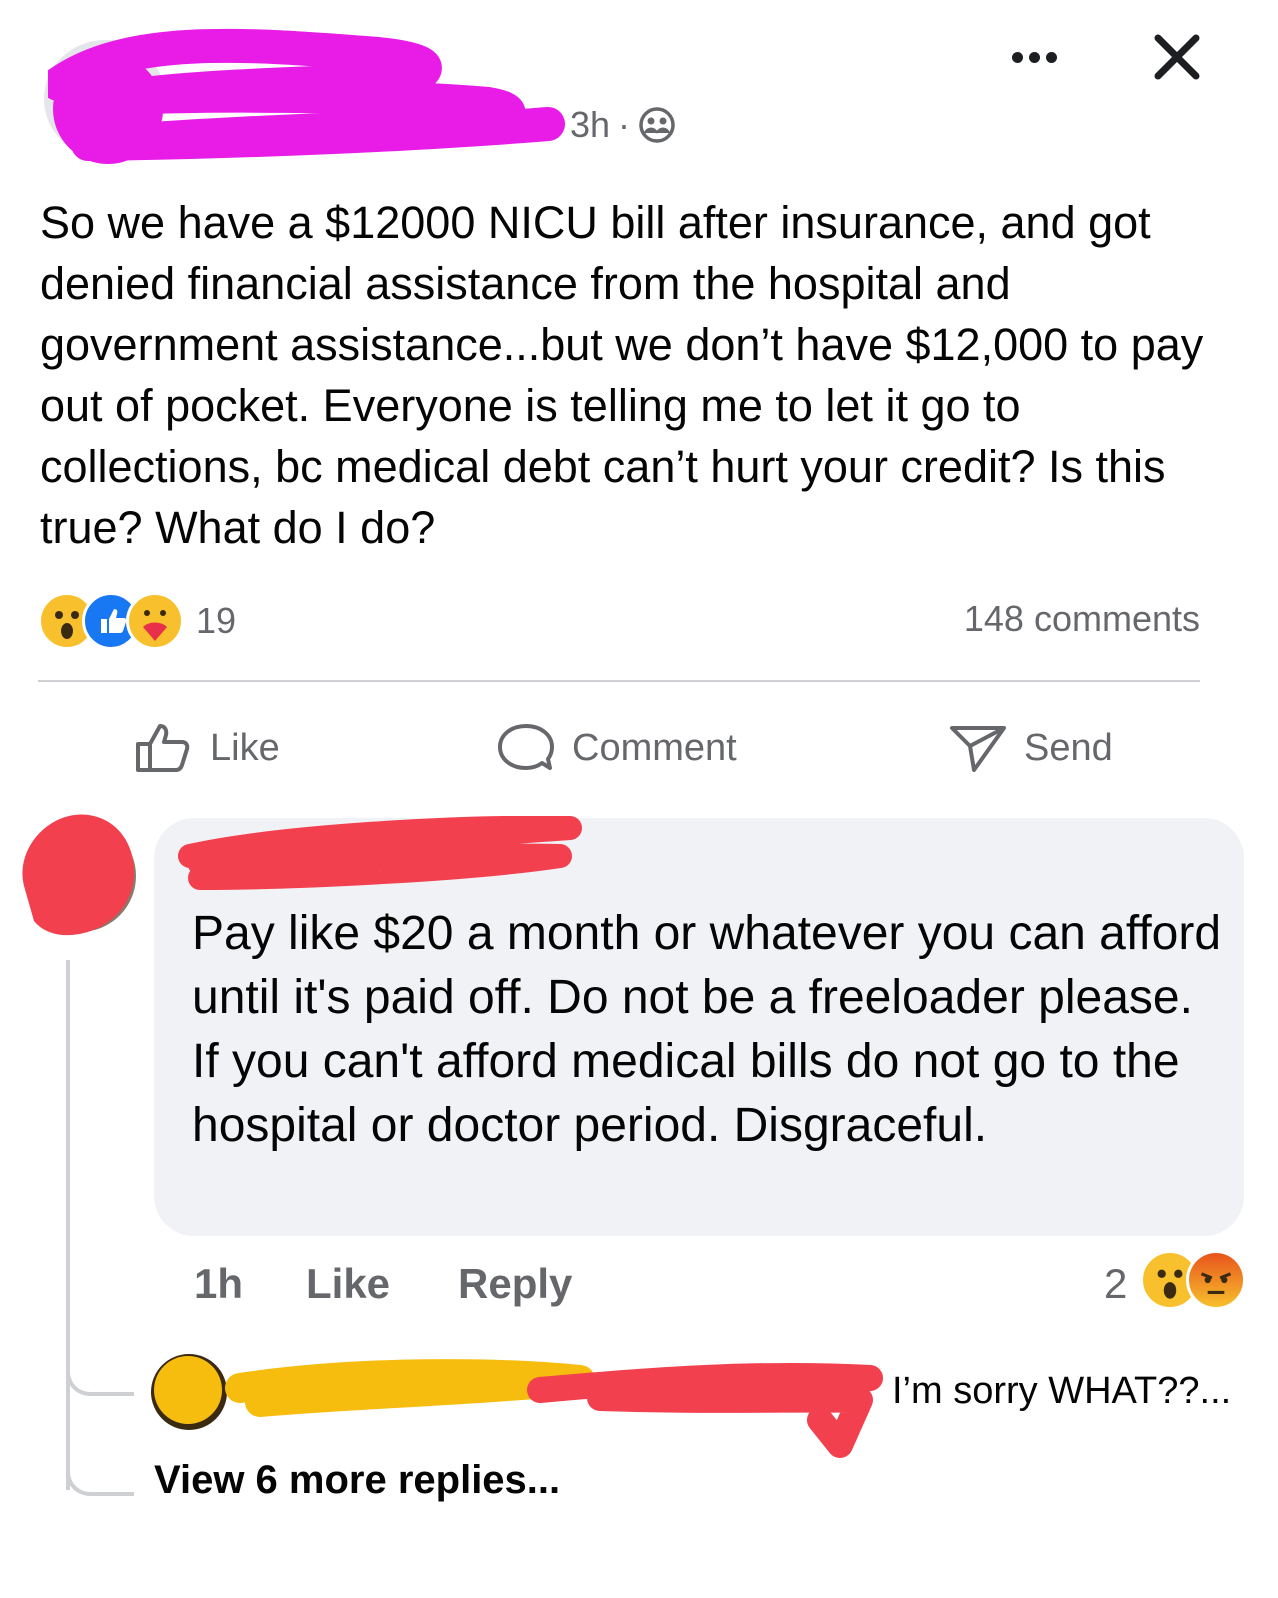 This screenshot has width=1278, height=1598. I want to click on comment-like-button: Like, so click(348, 1284).